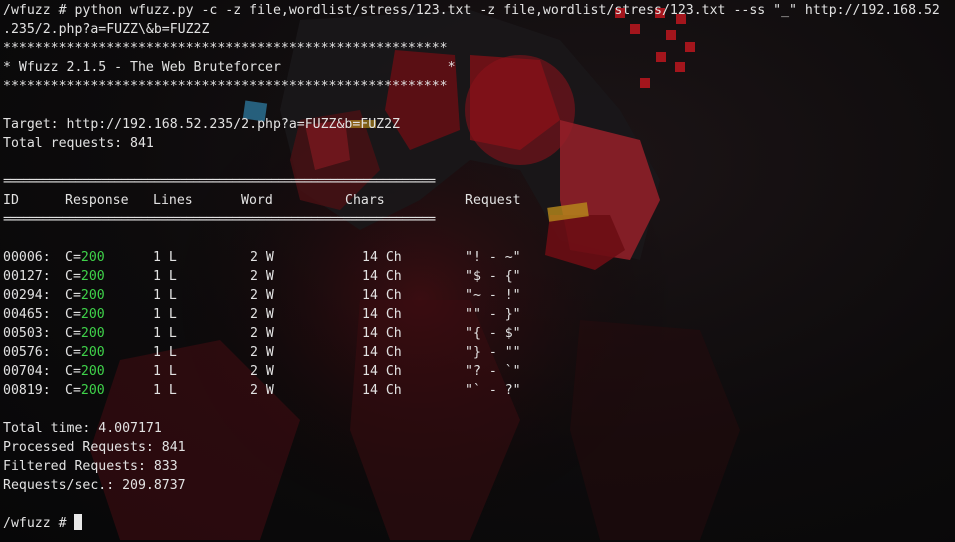 Image resolution: width=955 pixels, height=542 pixels. What do you see at coordinates (82, 428) in the screenshot?
I see `total-time-line: Total time: 4.007171` at bounding box center [82, 428].